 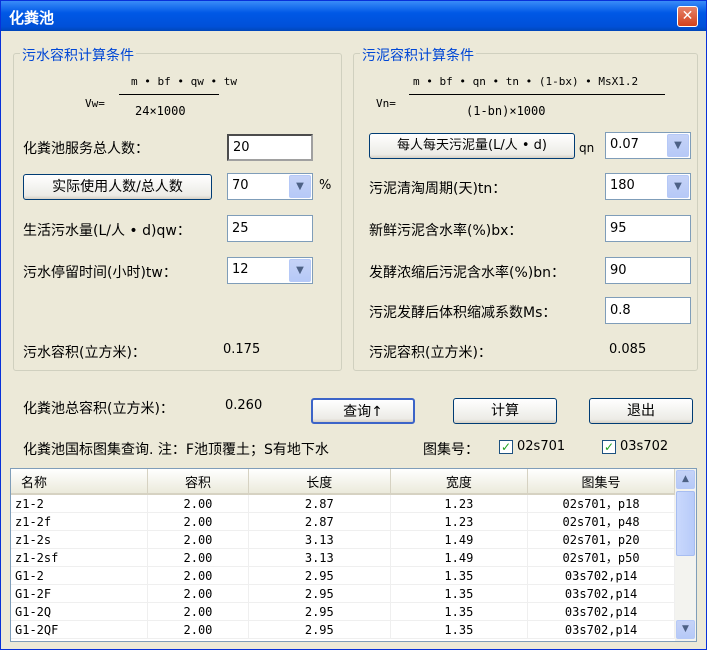 What do you see at coordinates (648, 310) in the screenshot?
I see `ms-input` at bounding box center [648, 310].